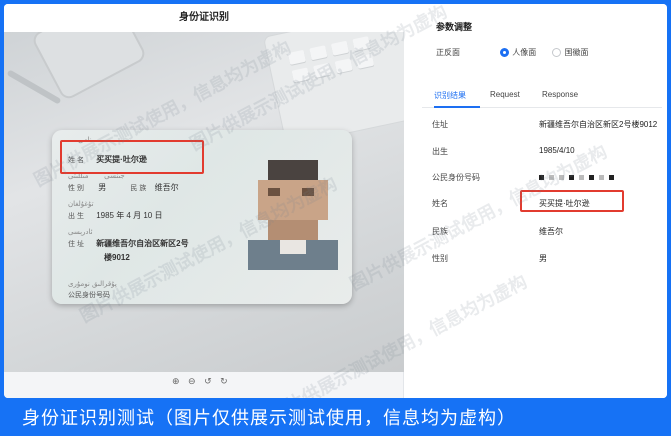 The image size is (671, 436). Describe the element at coordinates (505, 94) in the screenshot. I see `tab-request: Request` at that location.